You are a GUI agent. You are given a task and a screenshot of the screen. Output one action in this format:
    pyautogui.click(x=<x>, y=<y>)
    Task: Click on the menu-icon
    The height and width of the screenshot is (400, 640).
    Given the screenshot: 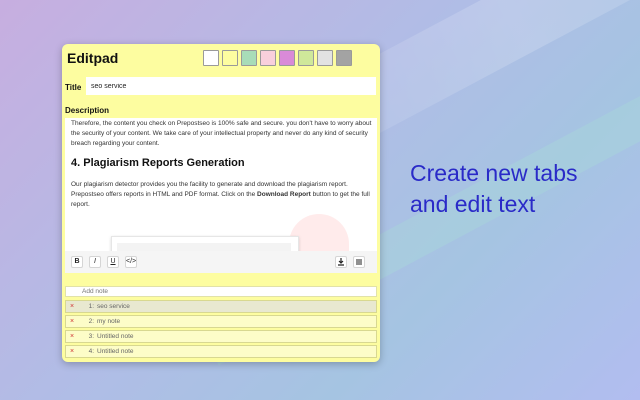 What is the action you would take?
    pyautogui.click(x=359, y=262)
    